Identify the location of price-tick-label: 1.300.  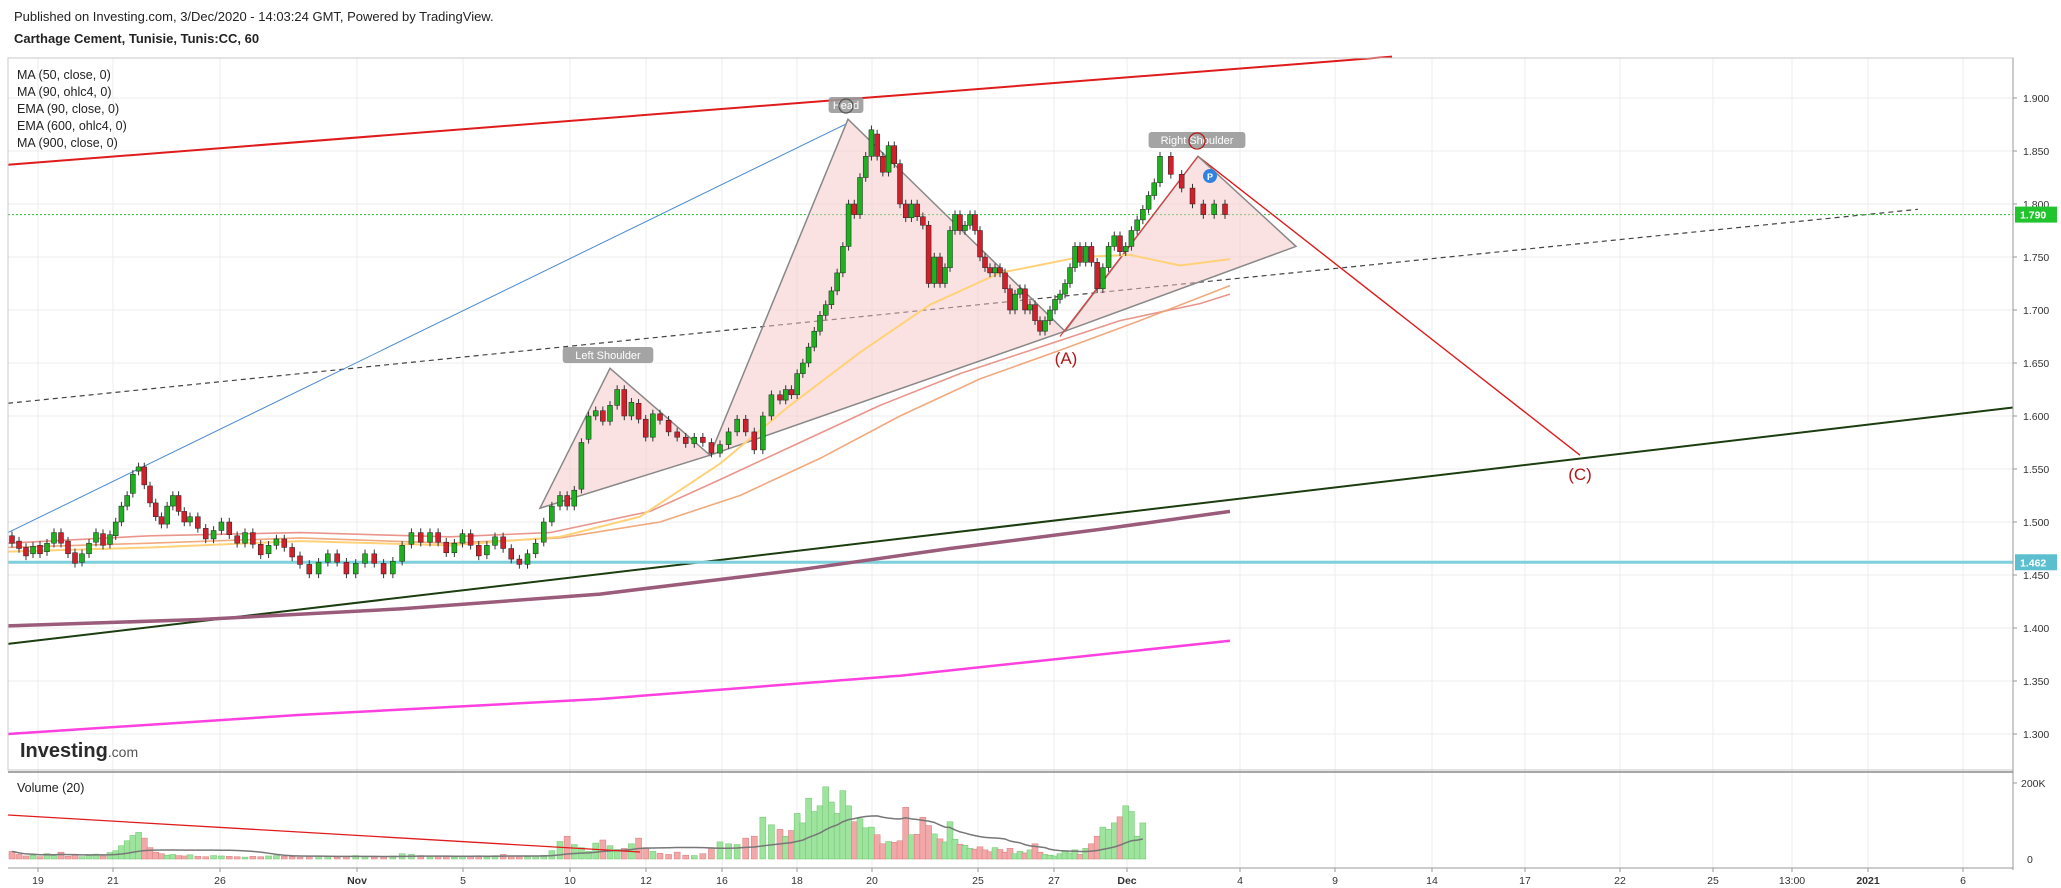
(2036, 735).